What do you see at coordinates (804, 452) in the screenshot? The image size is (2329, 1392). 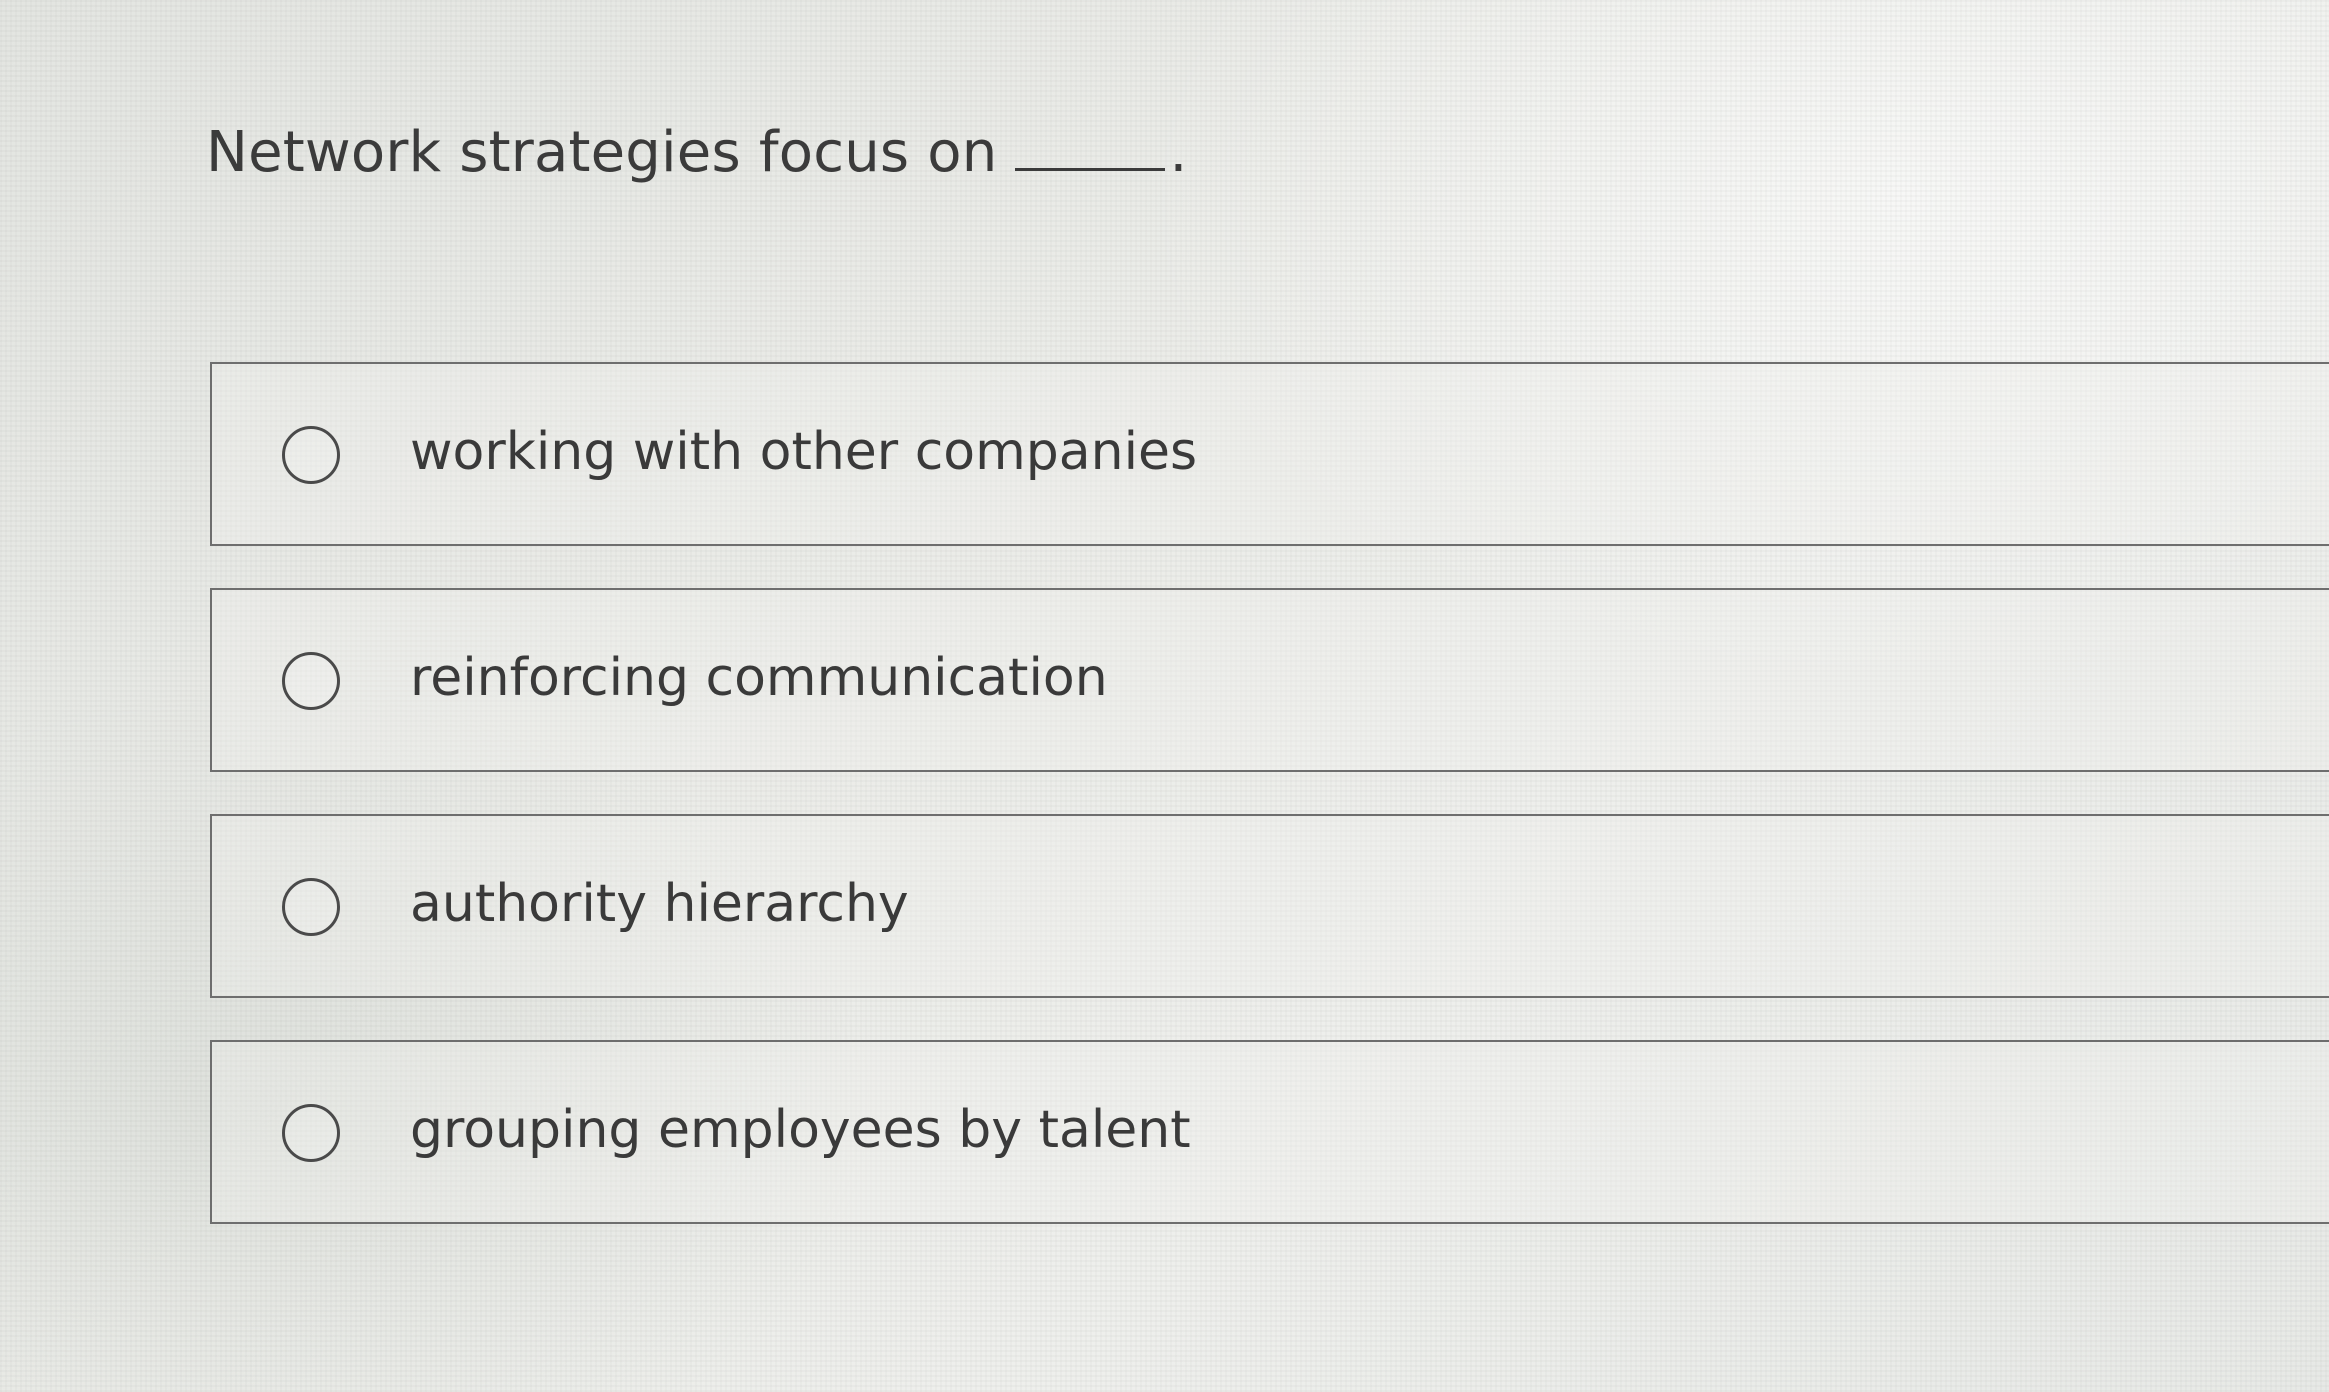 I see `answer-option-label: working with other companies` at bounding box center [804, 452].